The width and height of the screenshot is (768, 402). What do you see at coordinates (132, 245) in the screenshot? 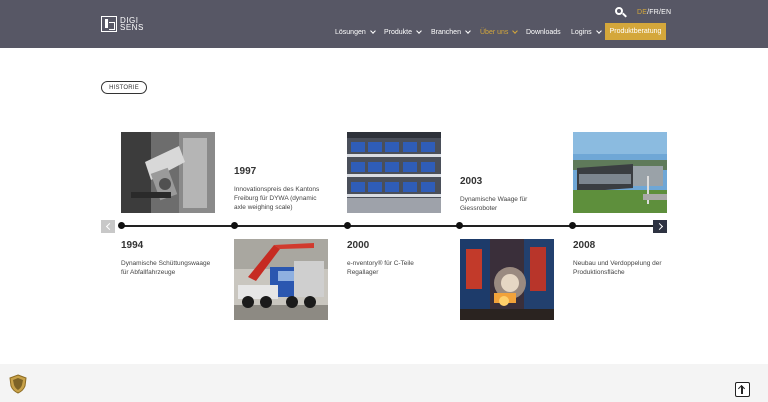
I see `timeline-year: 1994` at bounding box center [132, 245].